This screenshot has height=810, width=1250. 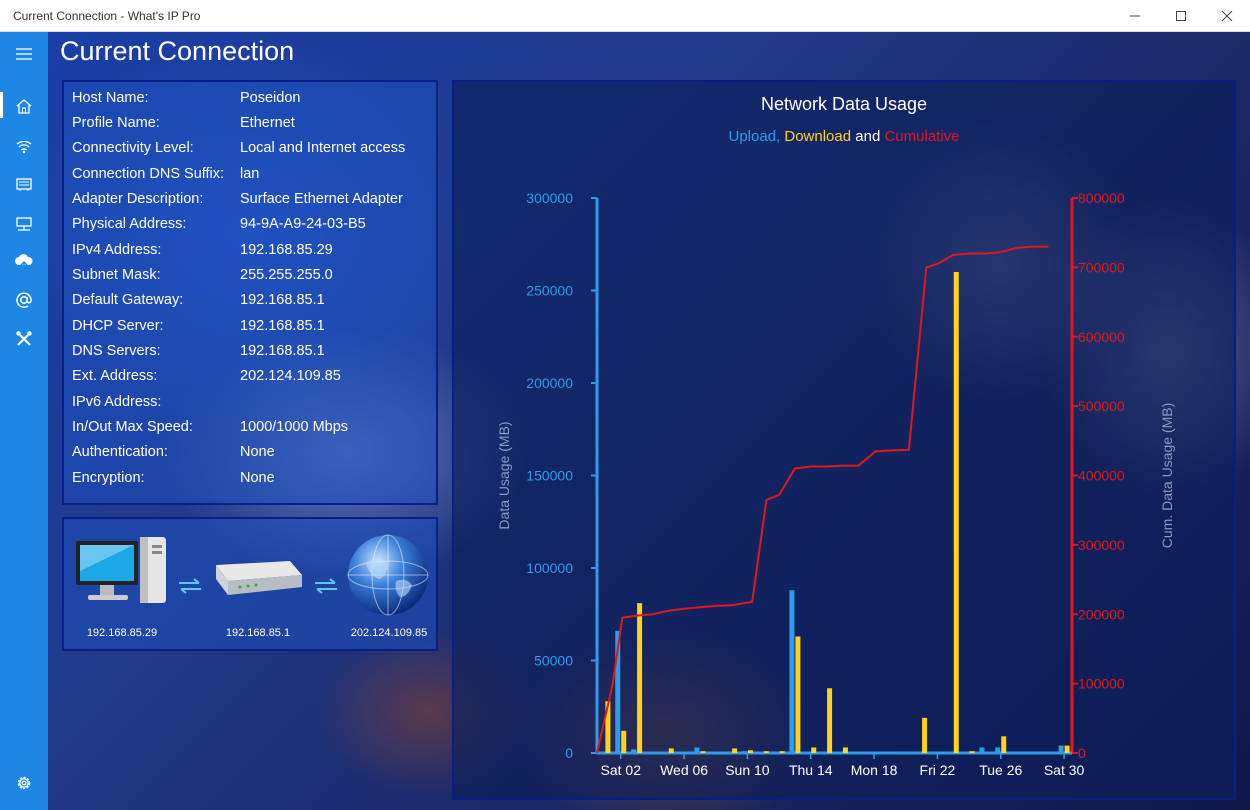 What do you see at coordinates (129, 224) in the screenshot?
I see `info-key: Physical Address:` at bounding box center [129, 224].